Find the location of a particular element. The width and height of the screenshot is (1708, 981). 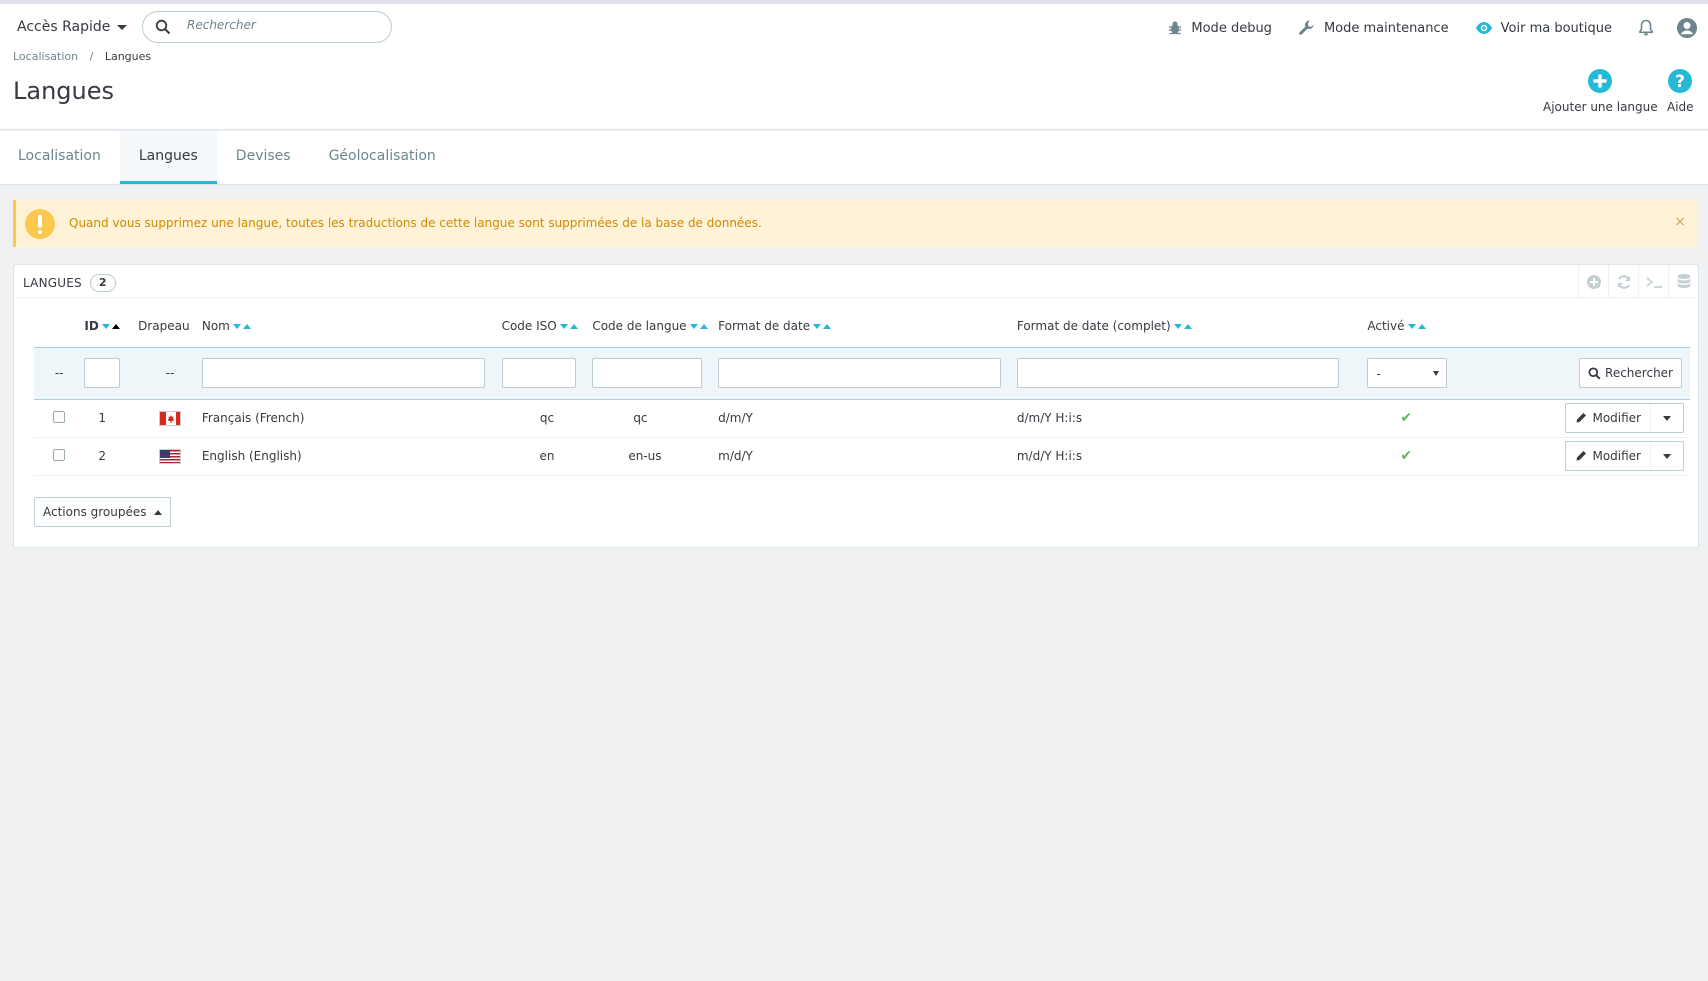

filter-search-button: Rechercher is located at coordinates (1630, 373).